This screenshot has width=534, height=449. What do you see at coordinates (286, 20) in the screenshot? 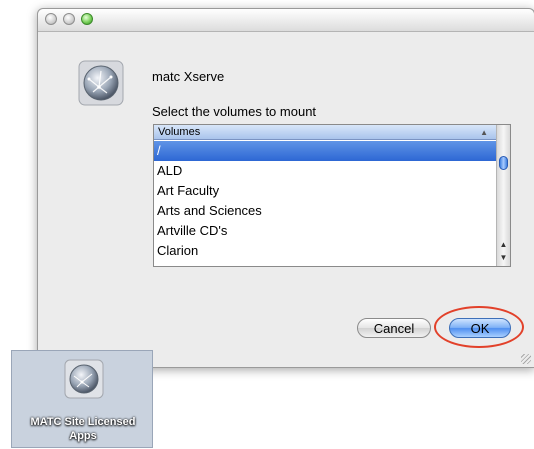
I see `title-bar` at bounding box center [286, 20].